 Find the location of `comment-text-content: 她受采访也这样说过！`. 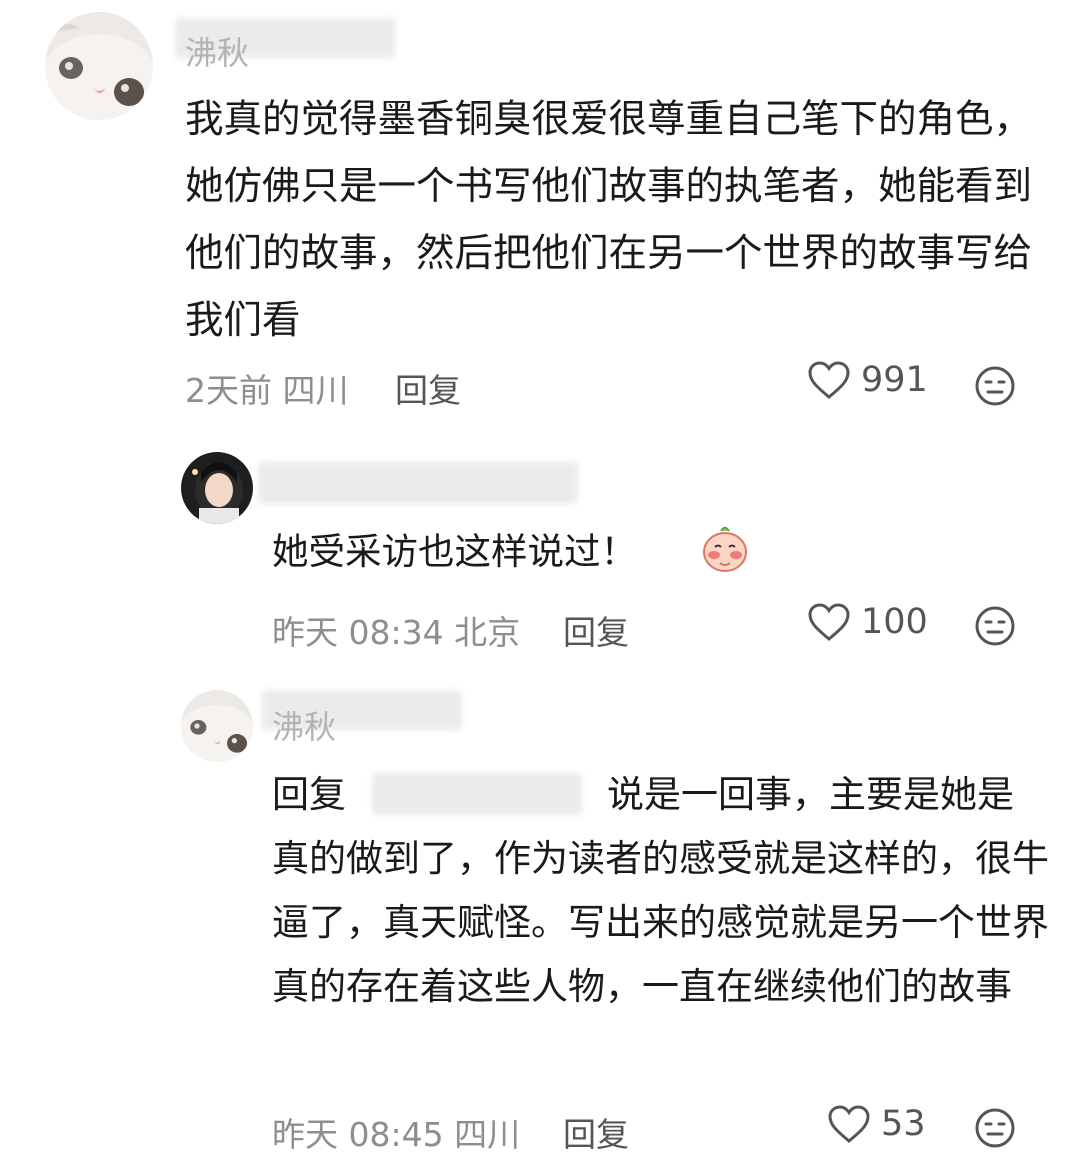

comment-text-content: 她受采访也这样说过！ is located at coordinates (454, 551).